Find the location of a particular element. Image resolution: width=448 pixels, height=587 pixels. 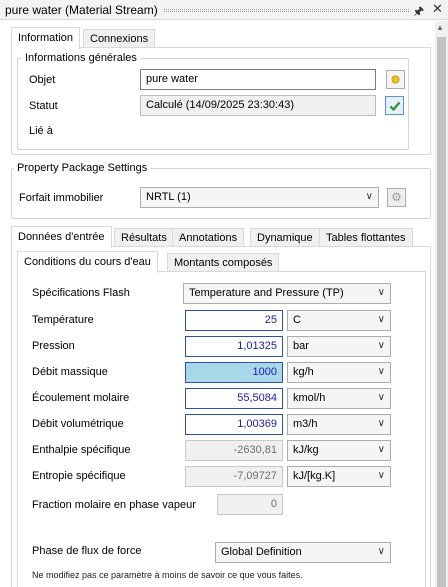

mass-flow-label: Débit massique is located at coordinates (70, 372).